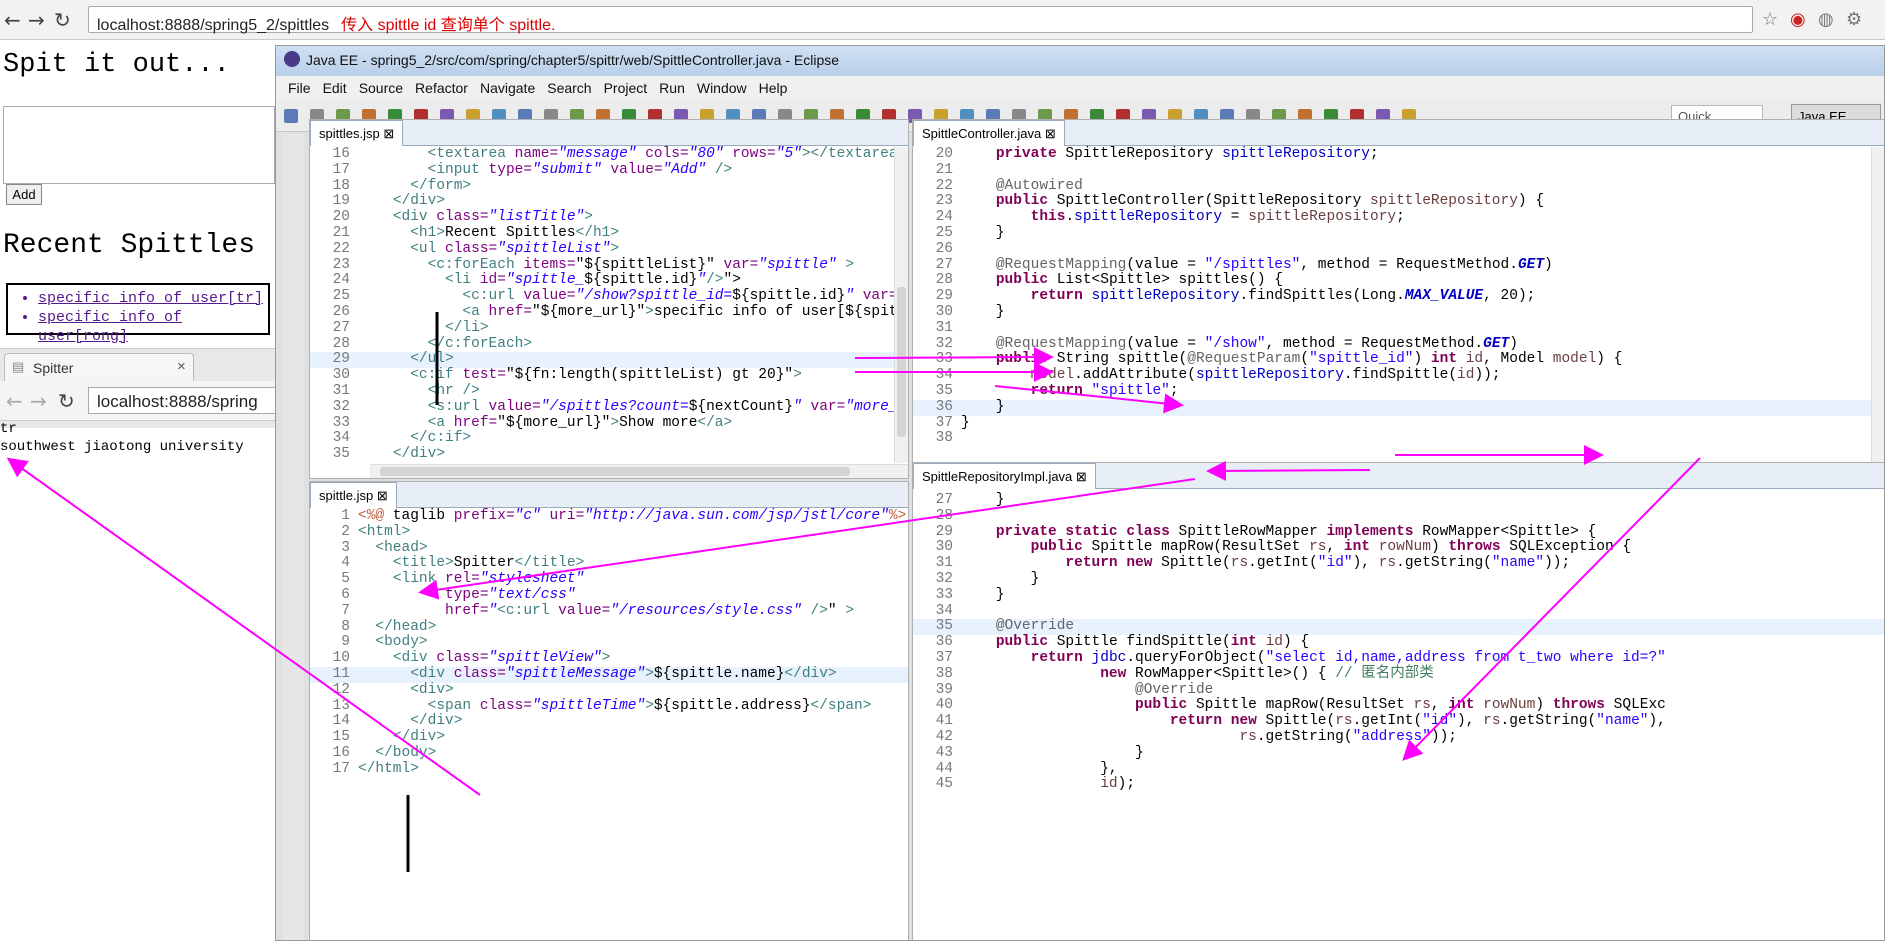  What do you see at coordinates (243, 626) in the screenshot?
I see `arrow-to-result` at bounding box center [243, 626].